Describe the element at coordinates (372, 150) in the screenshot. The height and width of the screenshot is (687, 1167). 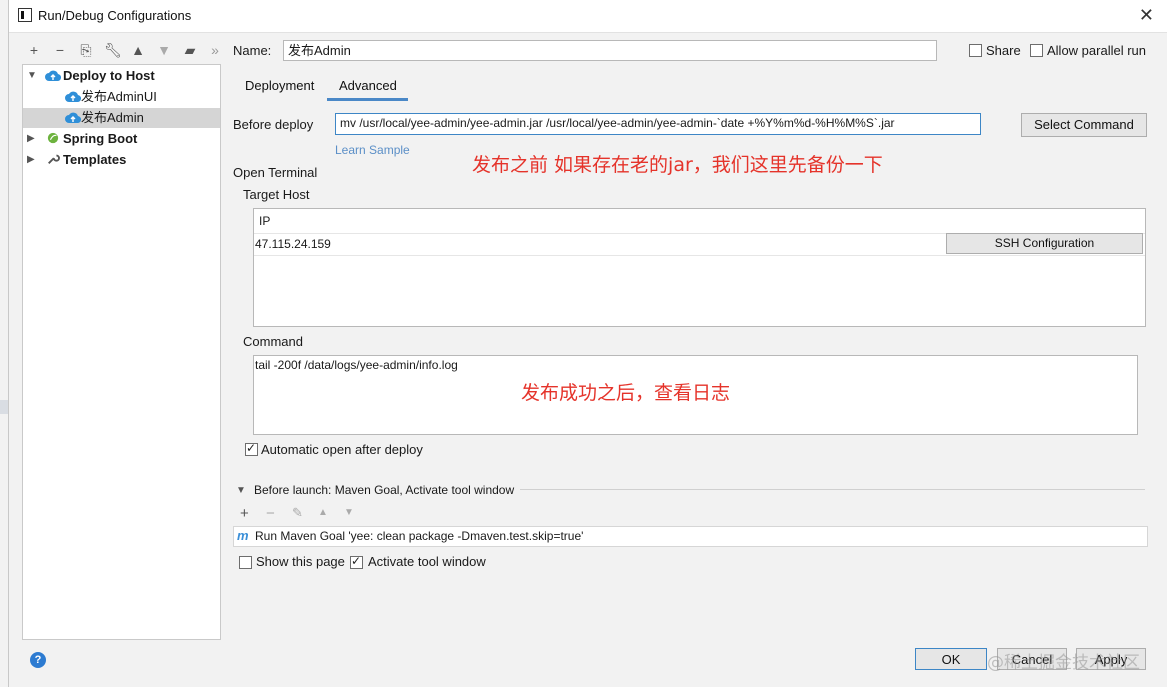
I see `learn-sample-link: Learn Sample` at that location.